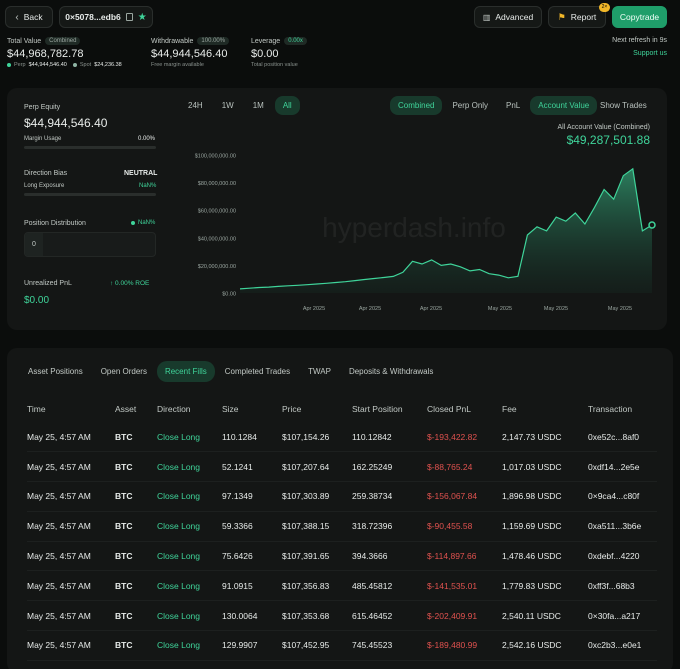  I want to click on y-tick-label: $100,000,000.00, so click(215, 157).